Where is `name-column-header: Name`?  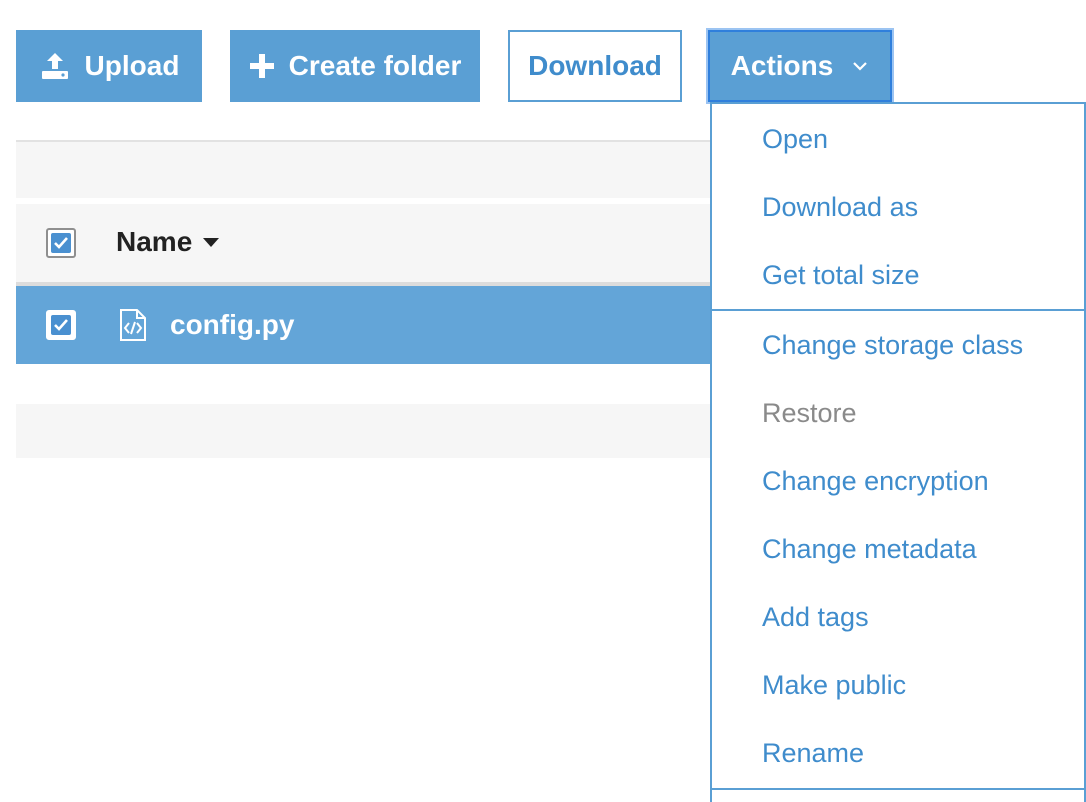
name-column-header: Name is located at coordinates (168, 242).